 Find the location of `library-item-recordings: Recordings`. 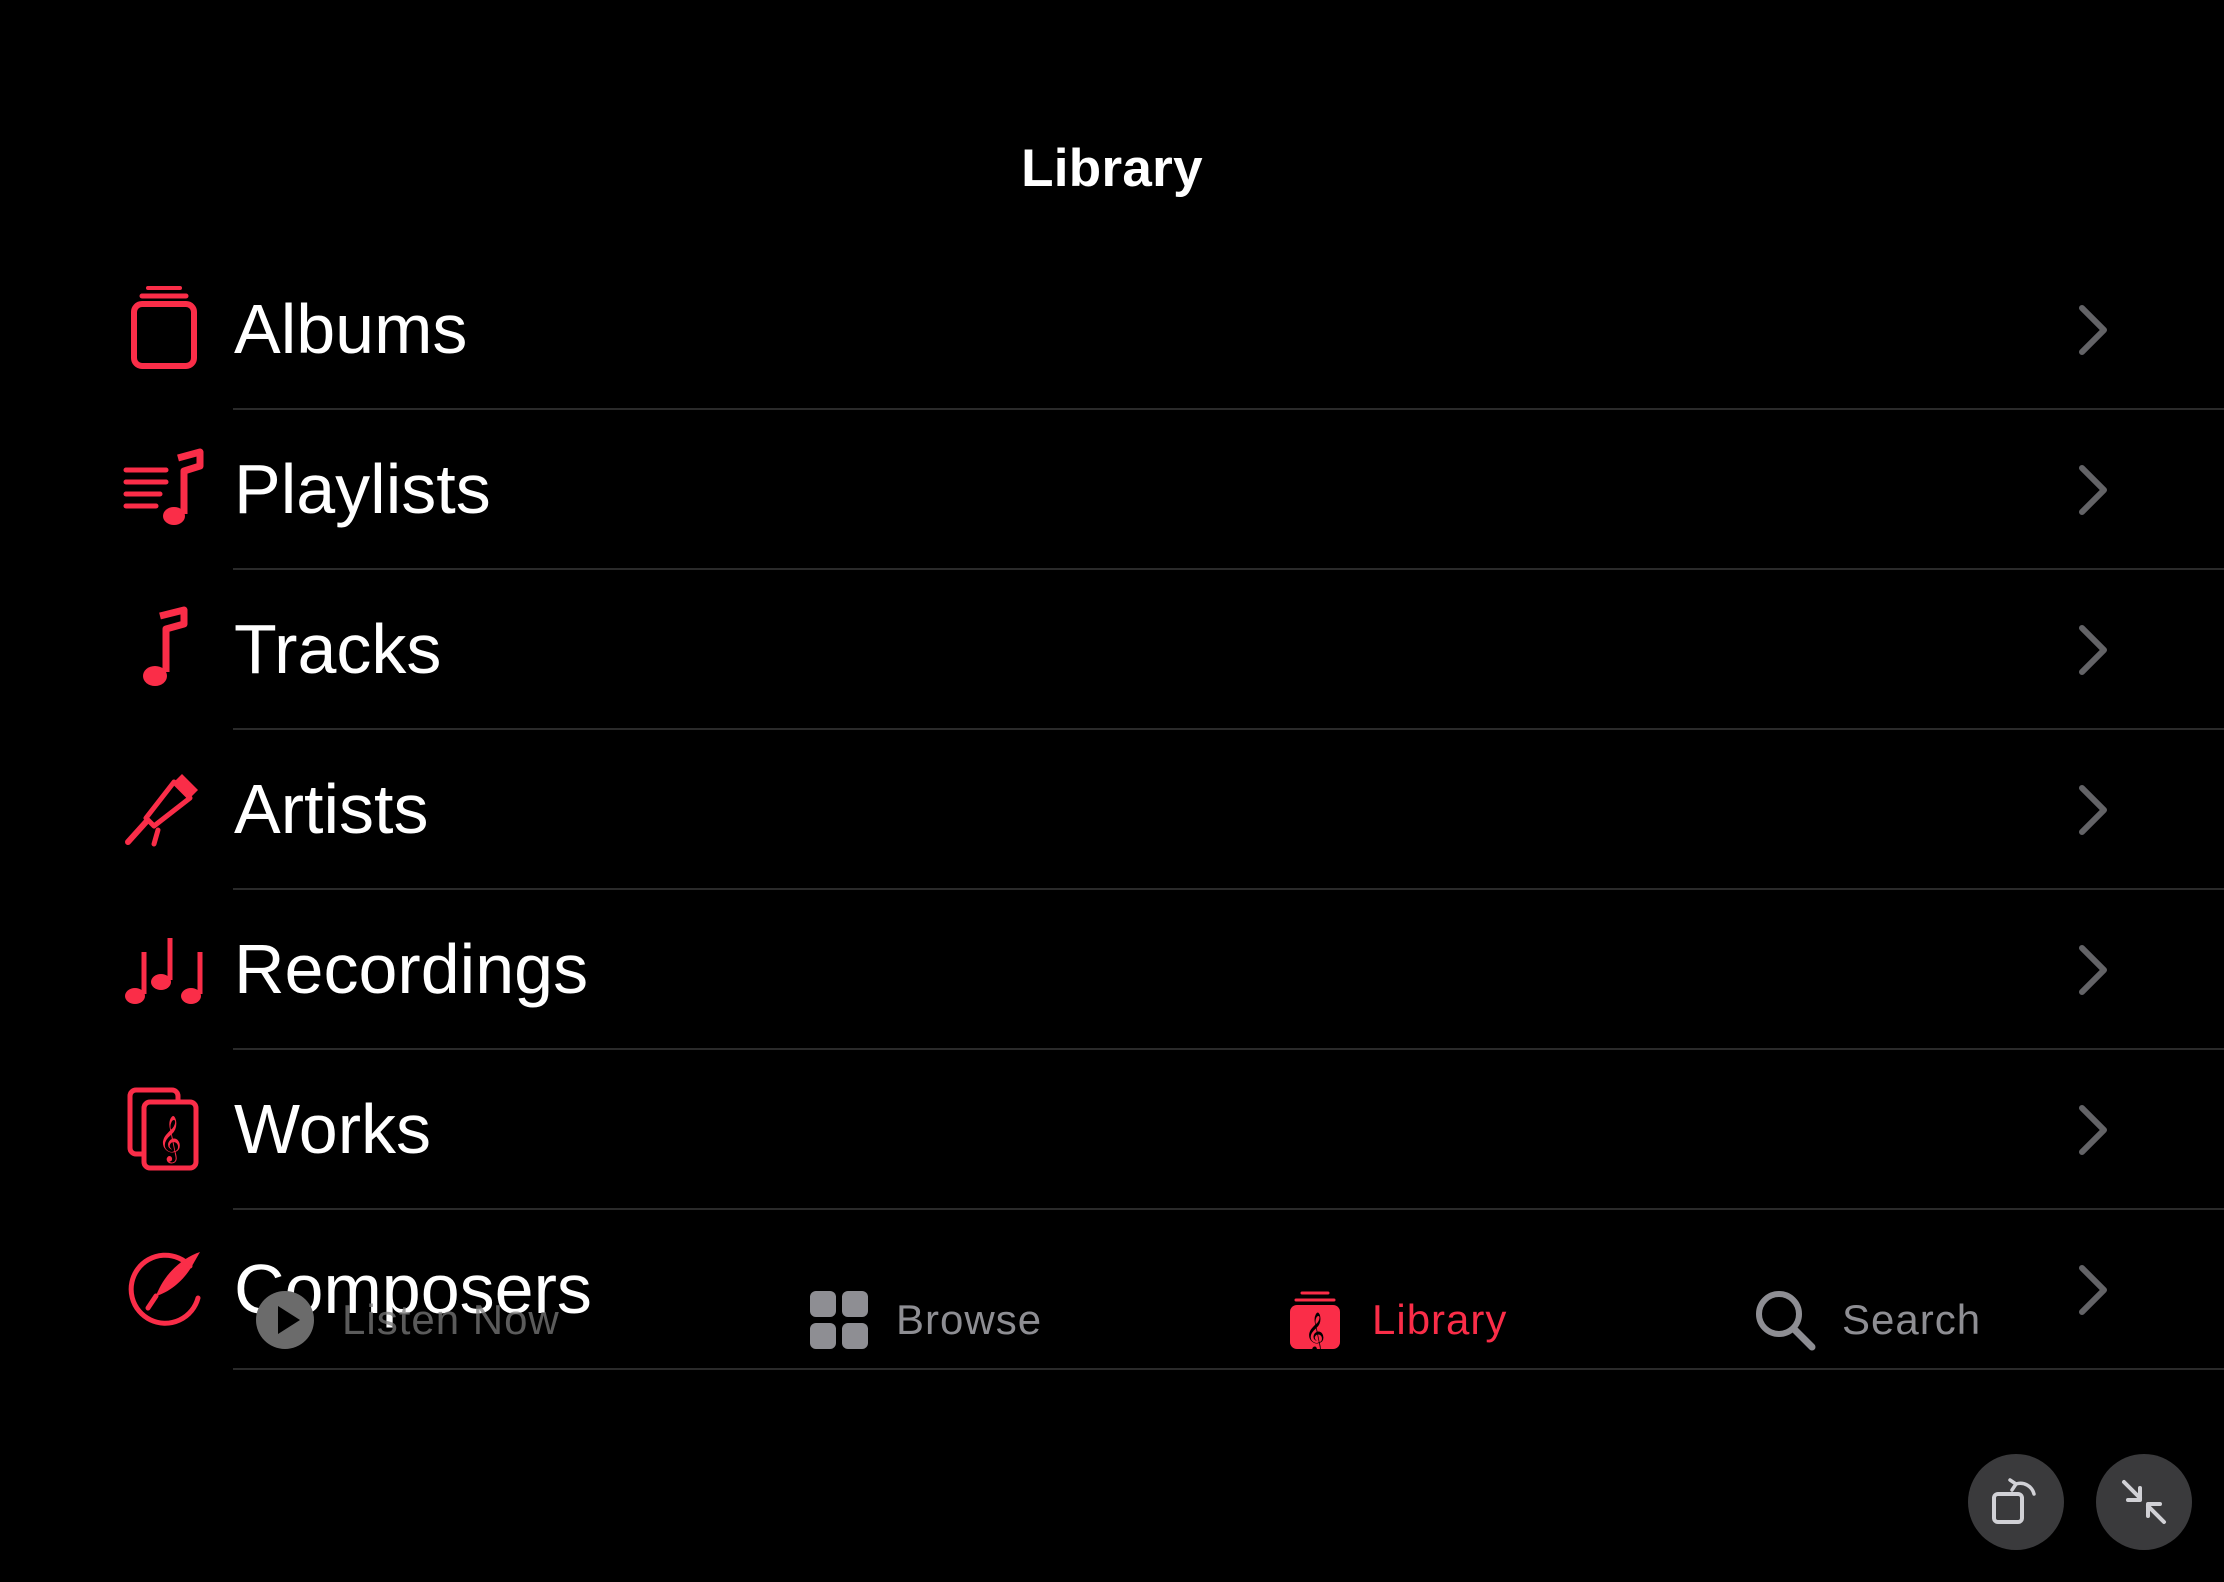

library-item-recordings: Recordings is located at coordinates (1112, 970).